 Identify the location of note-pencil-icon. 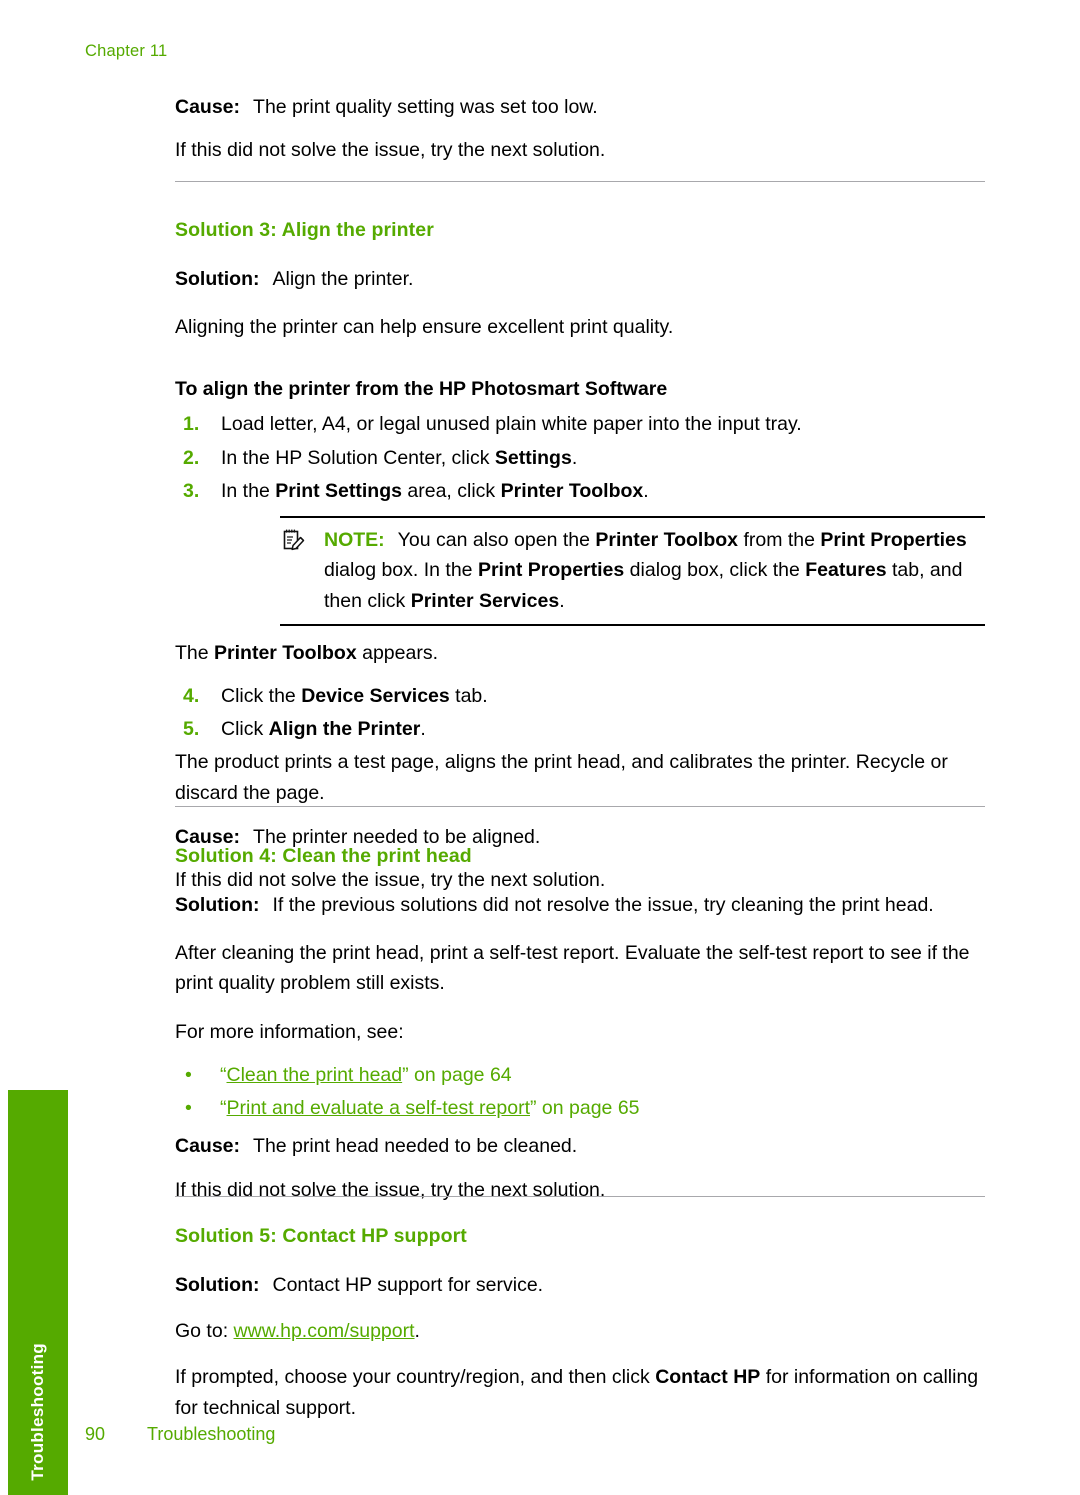
(294, 540).